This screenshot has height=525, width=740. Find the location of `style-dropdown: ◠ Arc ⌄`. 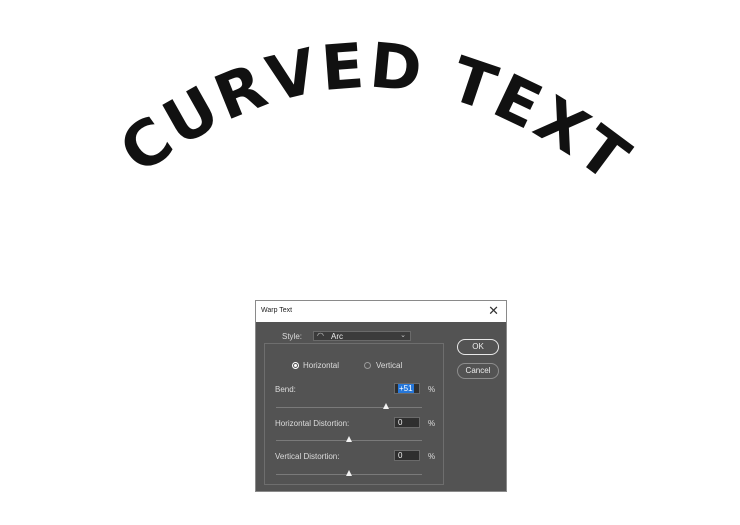

style-dropdown: ◠ Arc ⌄ is located at coordinates (362, 336).